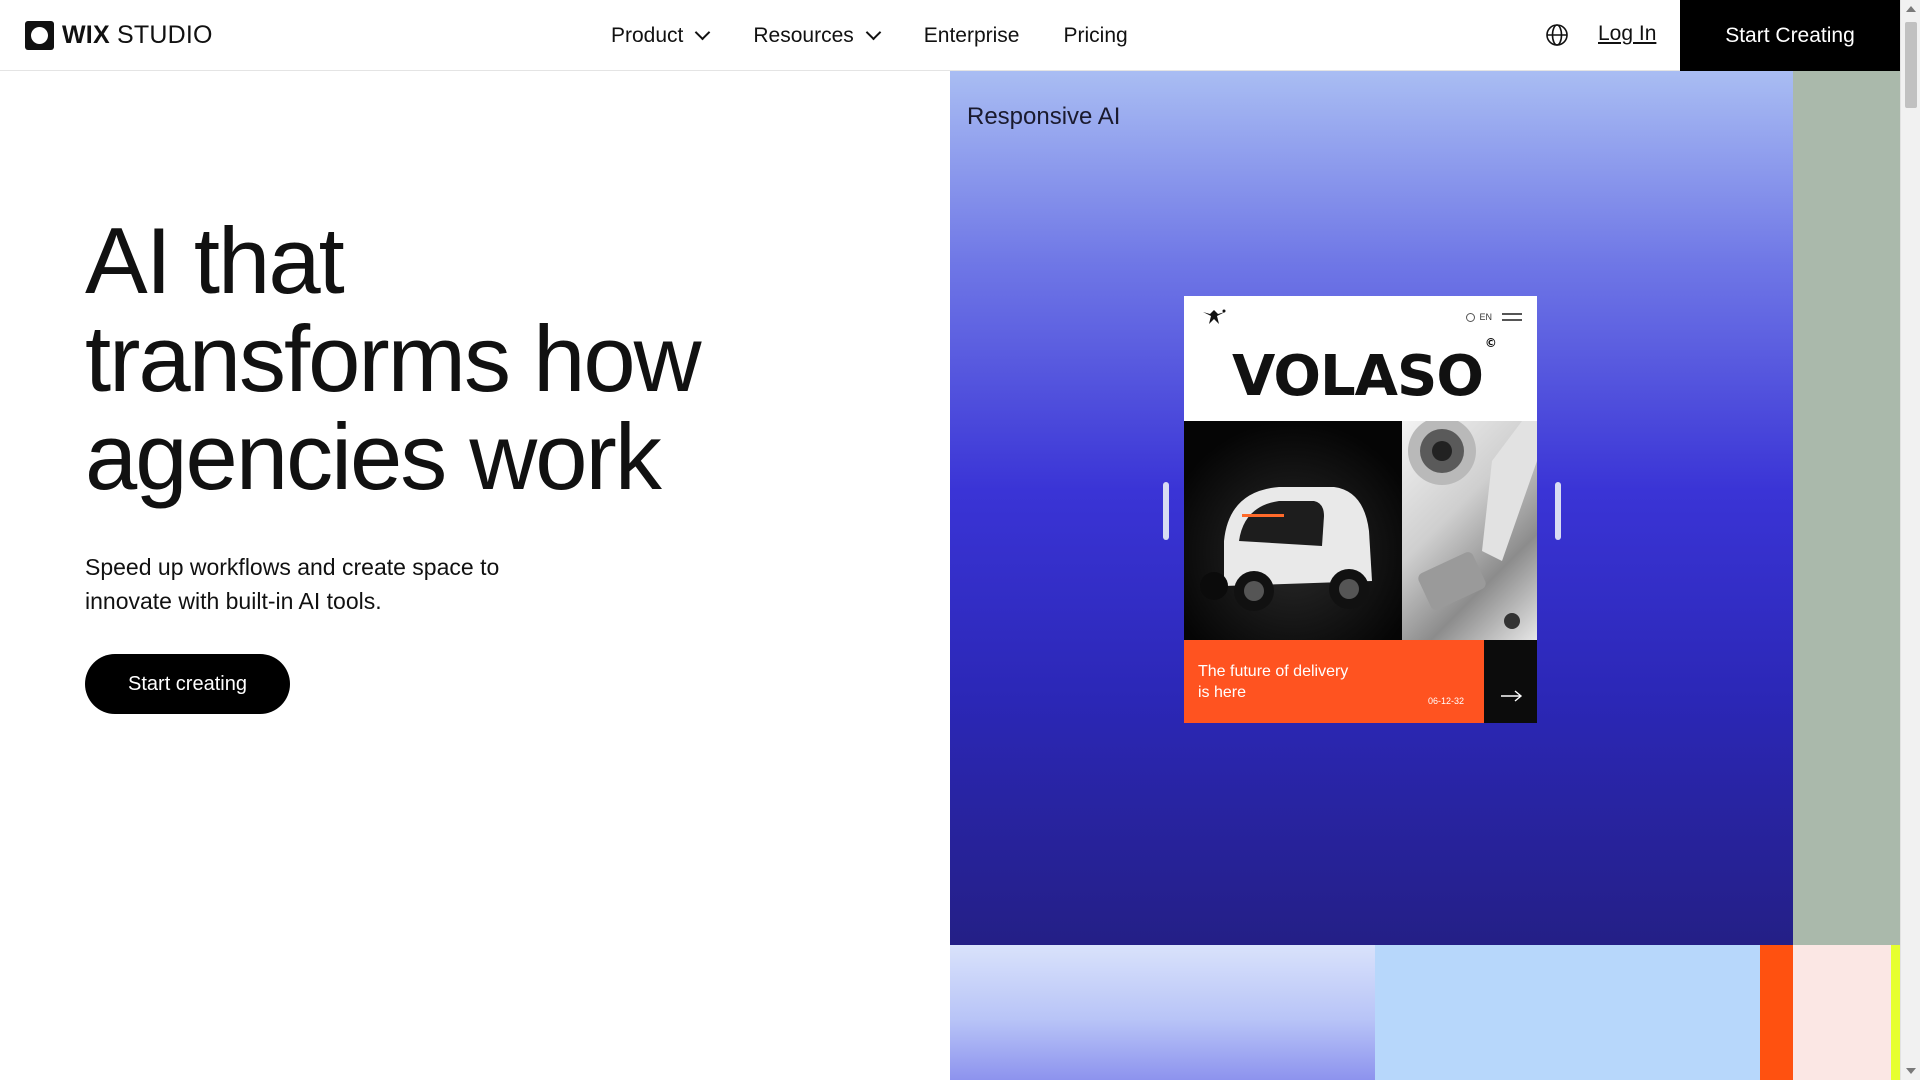 The image size is (1920, 1080). I want to click on preview-banner: The future of delivery is here 06-12-32, so click(1334, 681).